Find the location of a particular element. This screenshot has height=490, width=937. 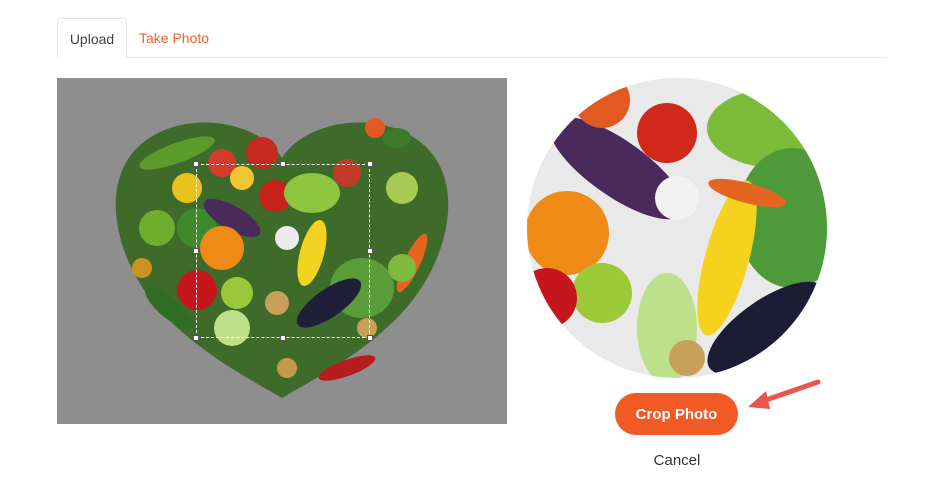

crop-handle-s is located at coordinates (283, 338).